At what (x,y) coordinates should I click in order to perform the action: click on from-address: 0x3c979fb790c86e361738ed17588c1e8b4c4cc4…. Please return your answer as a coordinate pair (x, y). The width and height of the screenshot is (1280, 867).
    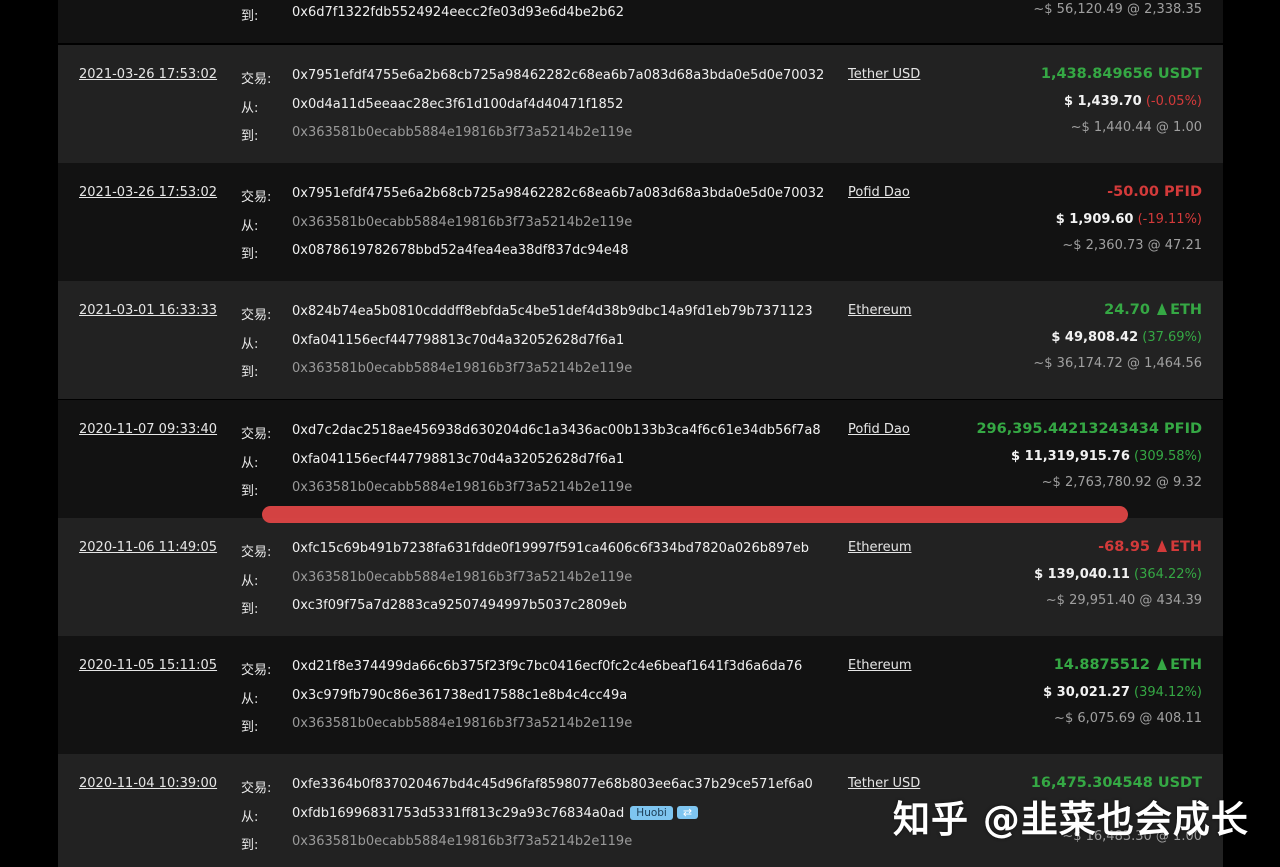
    Looking at the image, I should click on (459, 695).